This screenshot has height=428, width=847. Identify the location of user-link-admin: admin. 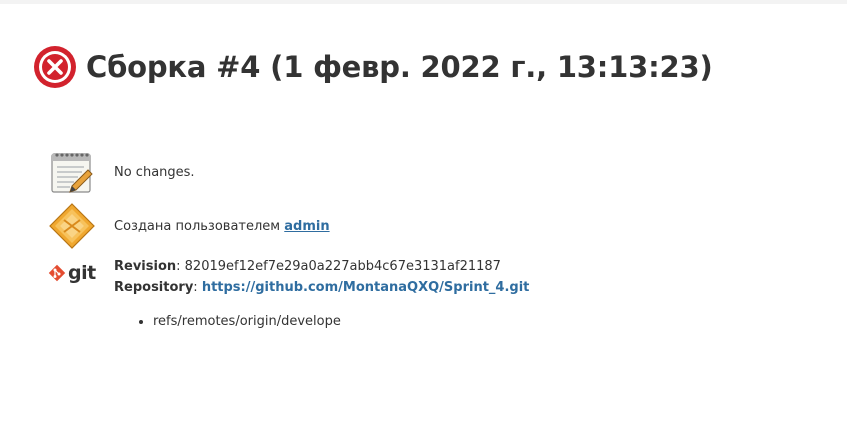
(306, 226).